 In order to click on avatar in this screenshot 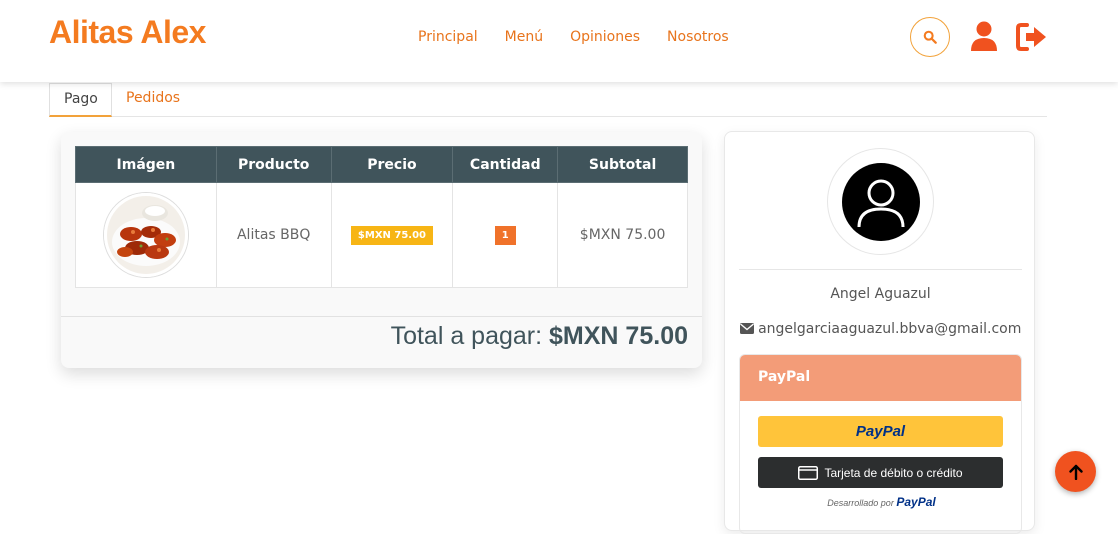, I will do `click(880, 201)`.